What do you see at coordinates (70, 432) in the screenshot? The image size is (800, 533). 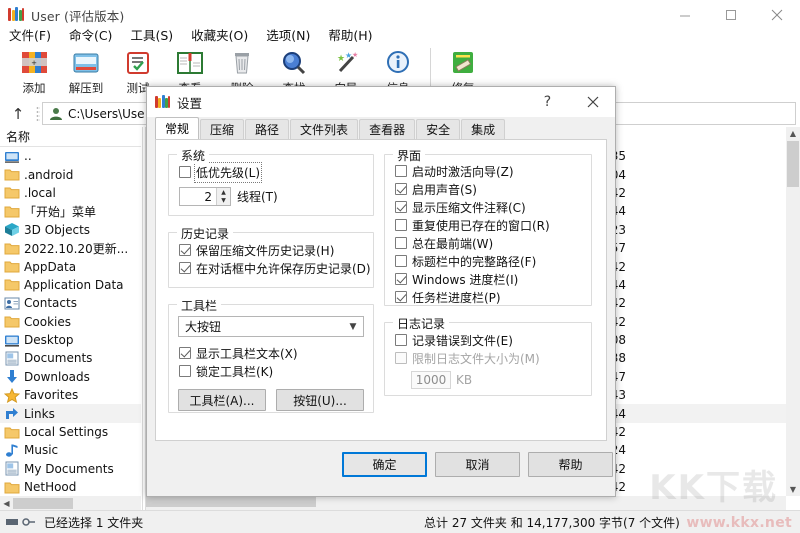 I see `file-row: Local Settings` at bounding box center [70, 432].